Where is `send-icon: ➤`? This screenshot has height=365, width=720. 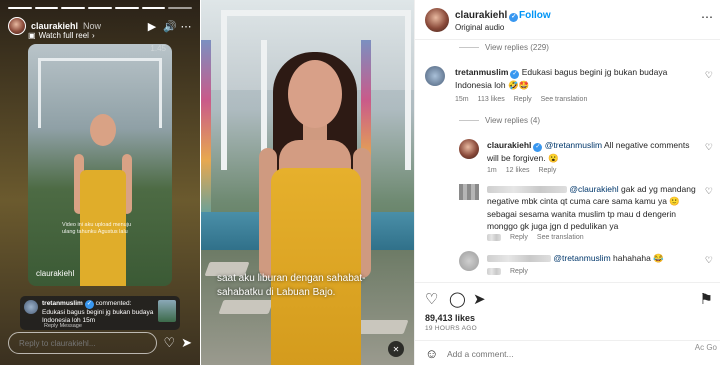
send-icon: ➤ is located at coordinates (186, 343).